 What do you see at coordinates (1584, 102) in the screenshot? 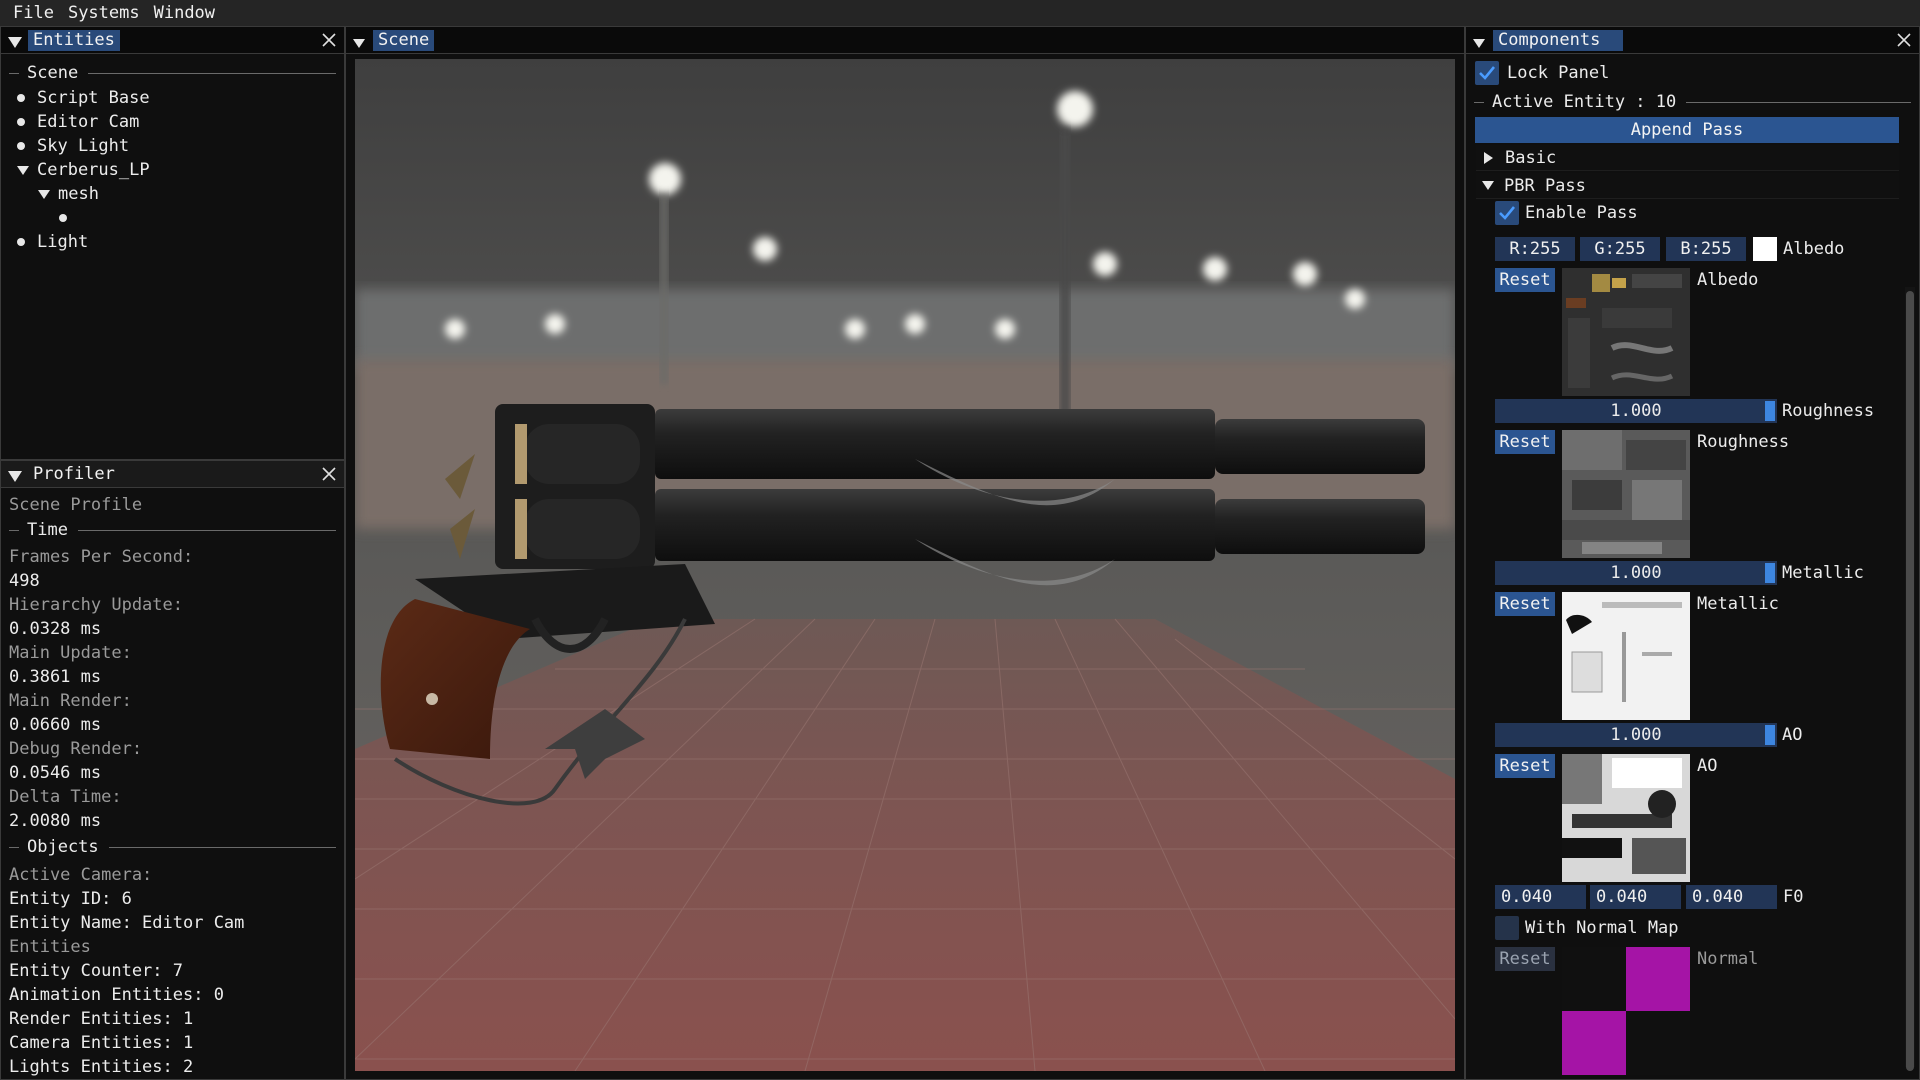
I see `active-entity-label: Active Entity : 10` at bounding box center [1584, 102].